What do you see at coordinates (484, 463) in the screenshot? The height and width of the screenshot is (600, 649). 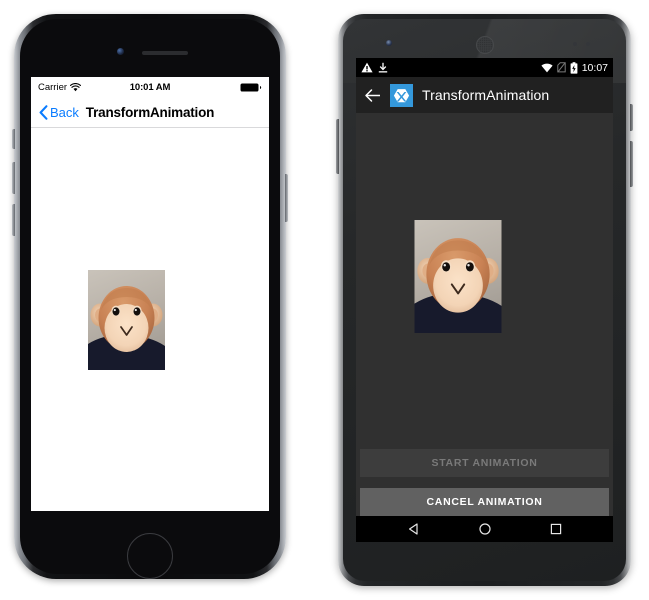 I see `start-animation-button: START ANIMATION` at bounding box center [484, 463].